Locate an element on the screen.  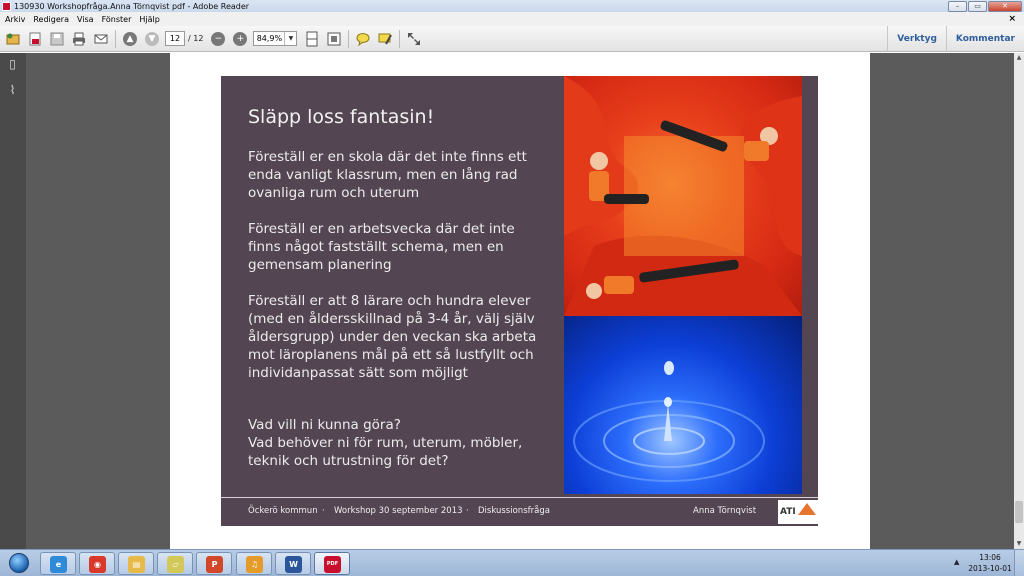
taskbar-app-button: e is located at coordinates (58, 563).